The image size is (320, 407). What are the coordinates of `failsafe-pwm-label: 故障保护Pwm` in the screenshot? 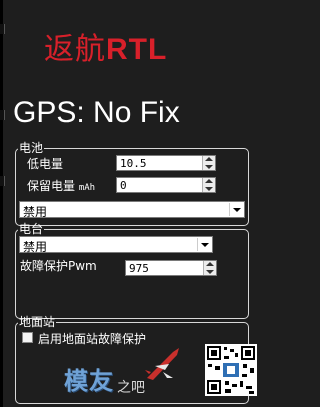 It's located at (58, 266).